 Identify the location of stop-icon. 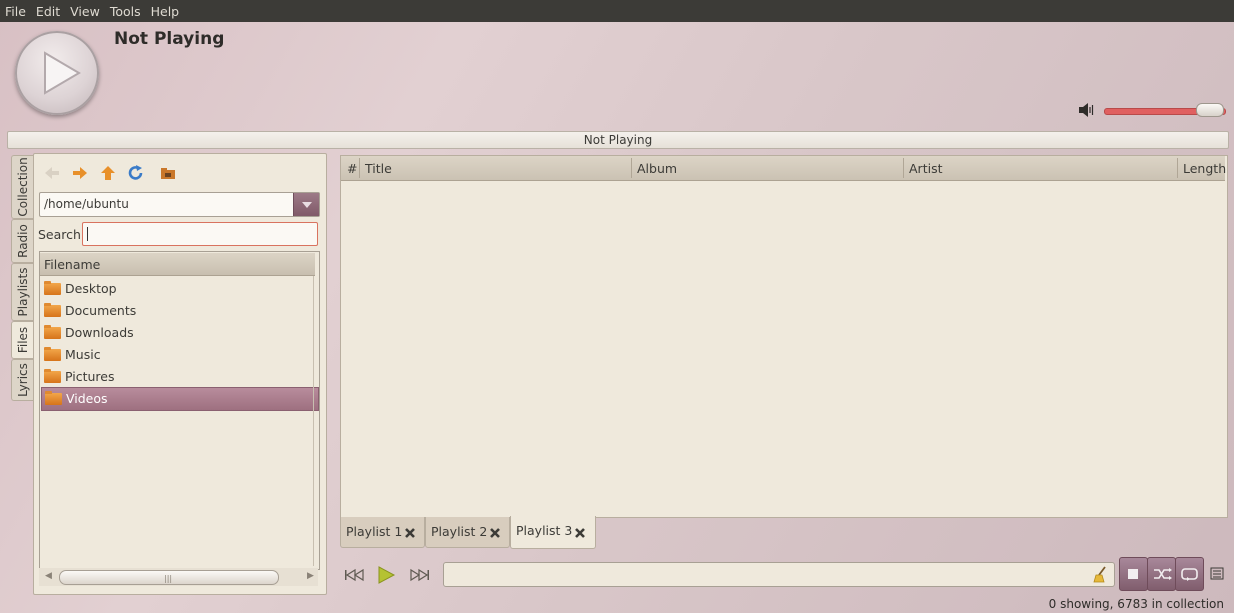
(1133, 574).